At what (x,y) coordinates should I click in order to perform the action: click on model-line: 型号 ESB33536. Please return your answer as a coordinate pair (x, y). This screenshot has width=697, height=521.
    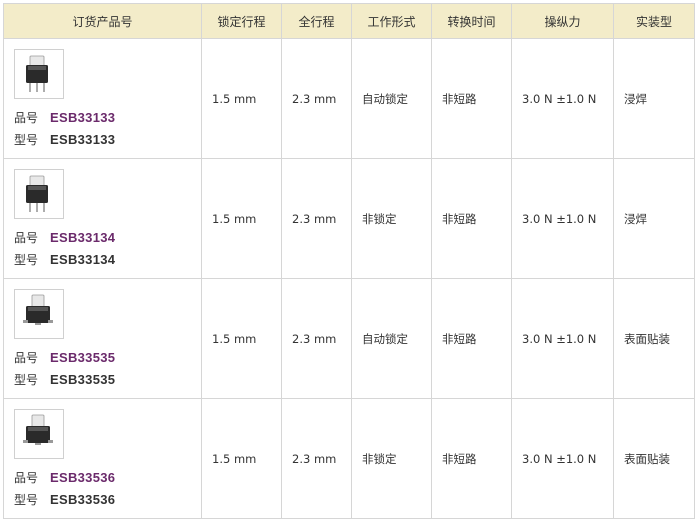
    Looking at the image, I should click on (107, 500).